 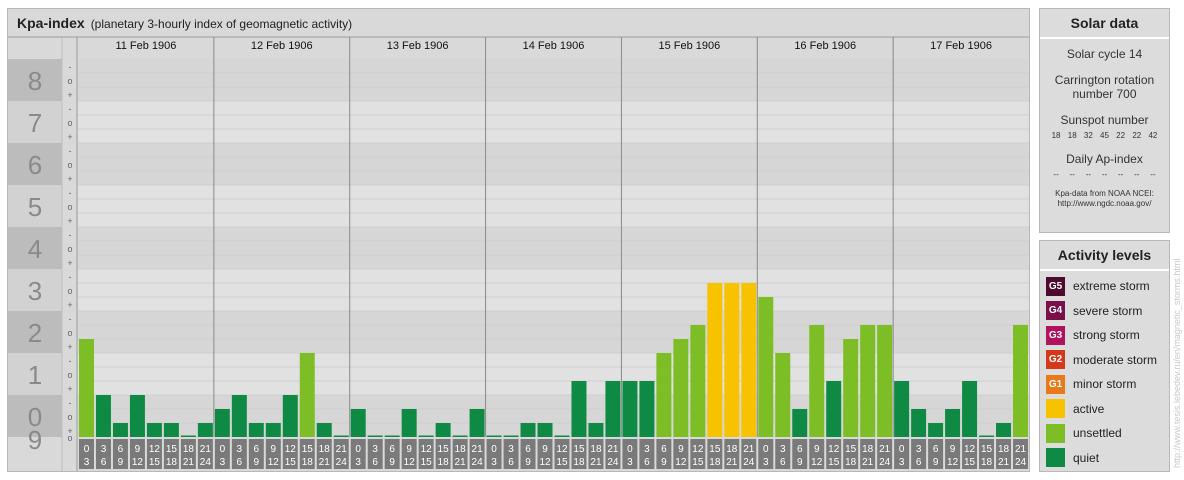 What do you see at coordinates (1055, 458) in the screenshot?
I see `activity-level-swatch` at bounding box center [1055, 458].